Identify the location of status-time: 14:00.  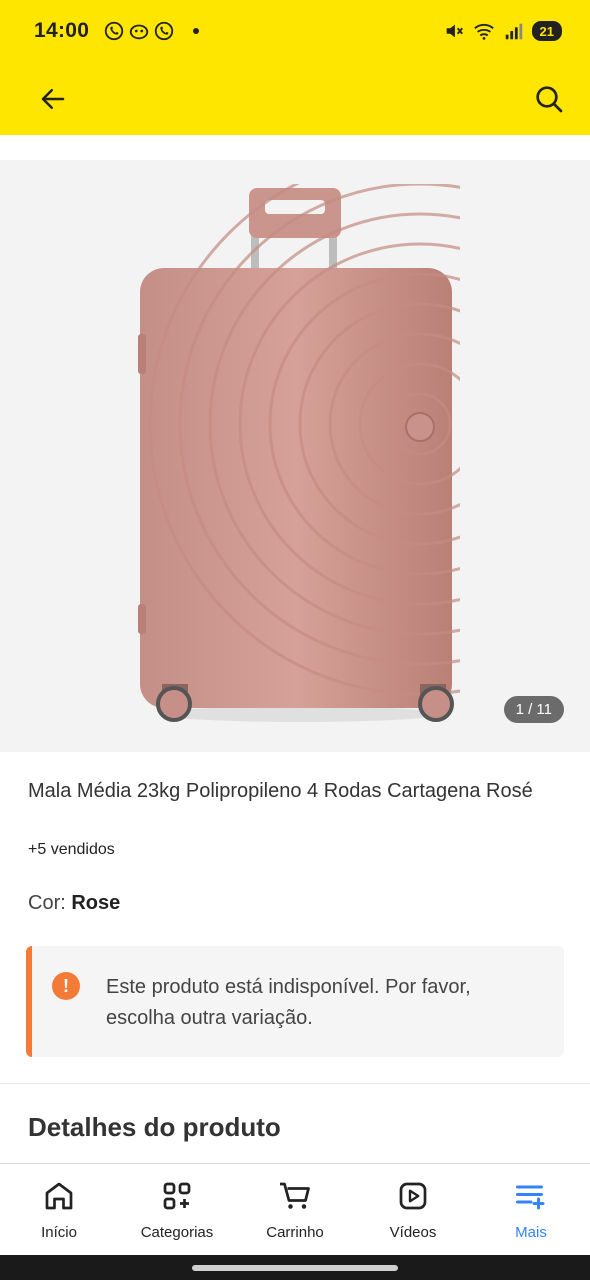
(62, 30).